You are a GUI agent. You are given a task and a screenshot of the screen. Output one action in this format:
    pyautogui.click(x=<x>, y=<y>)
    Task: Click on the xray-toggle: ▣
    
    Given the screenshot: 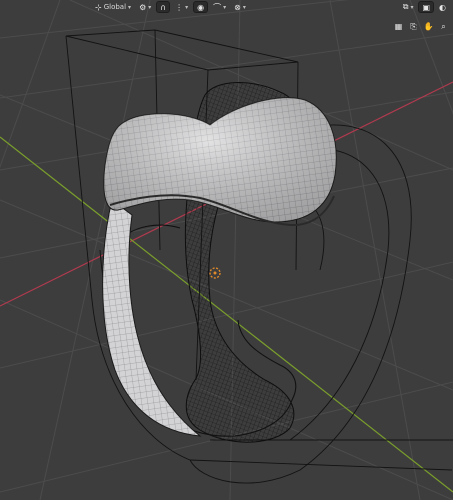 What is the action you would take?
    pyautogui.click(x=426, y=7)
    